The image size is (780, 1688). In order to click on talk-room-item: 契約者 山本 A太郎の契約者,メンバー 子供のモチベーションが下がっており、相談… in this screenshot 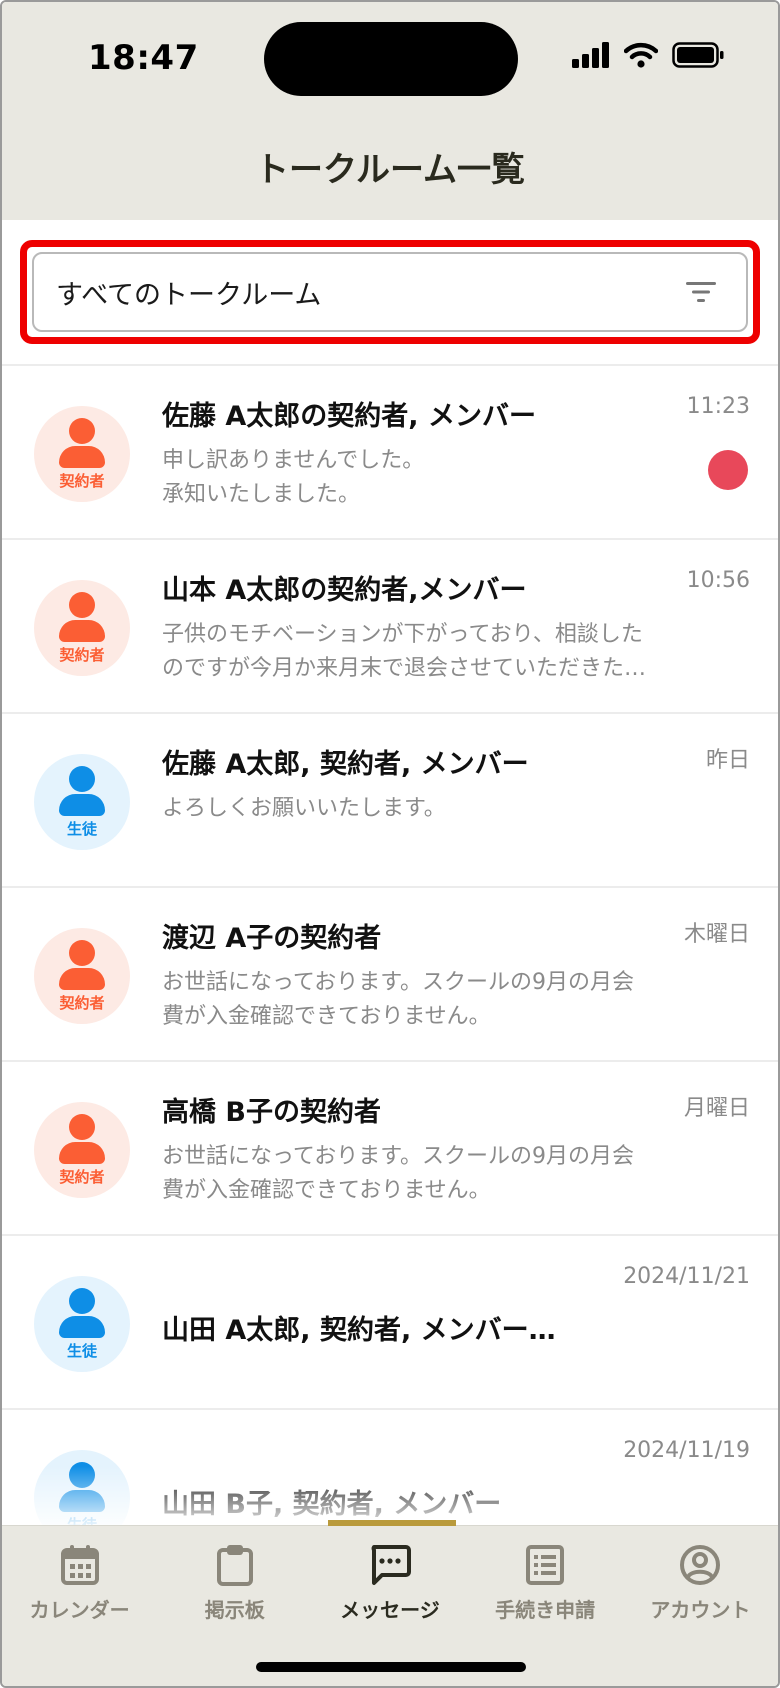, I will do `click(390, 625)`.